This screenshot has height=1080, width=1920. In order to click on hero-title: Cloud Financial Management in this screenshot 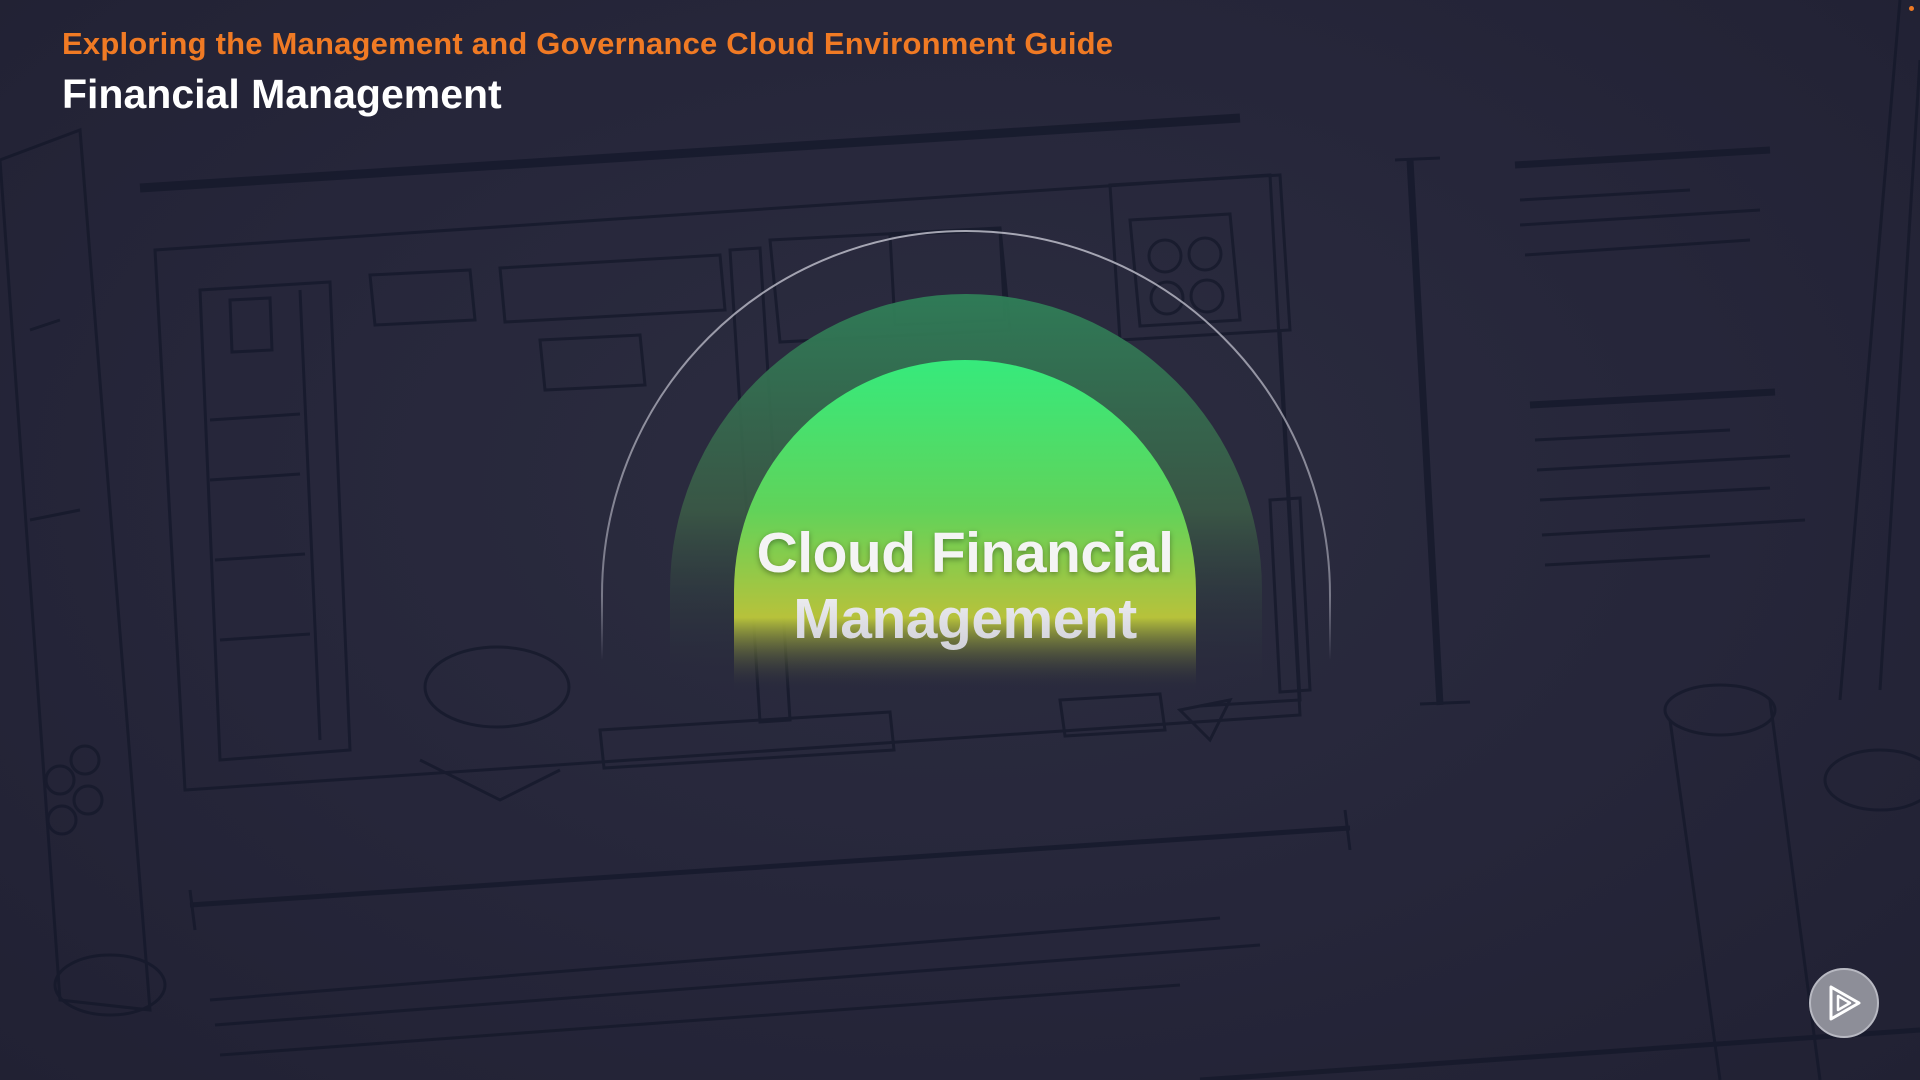, I will do `click(965, 586)`.